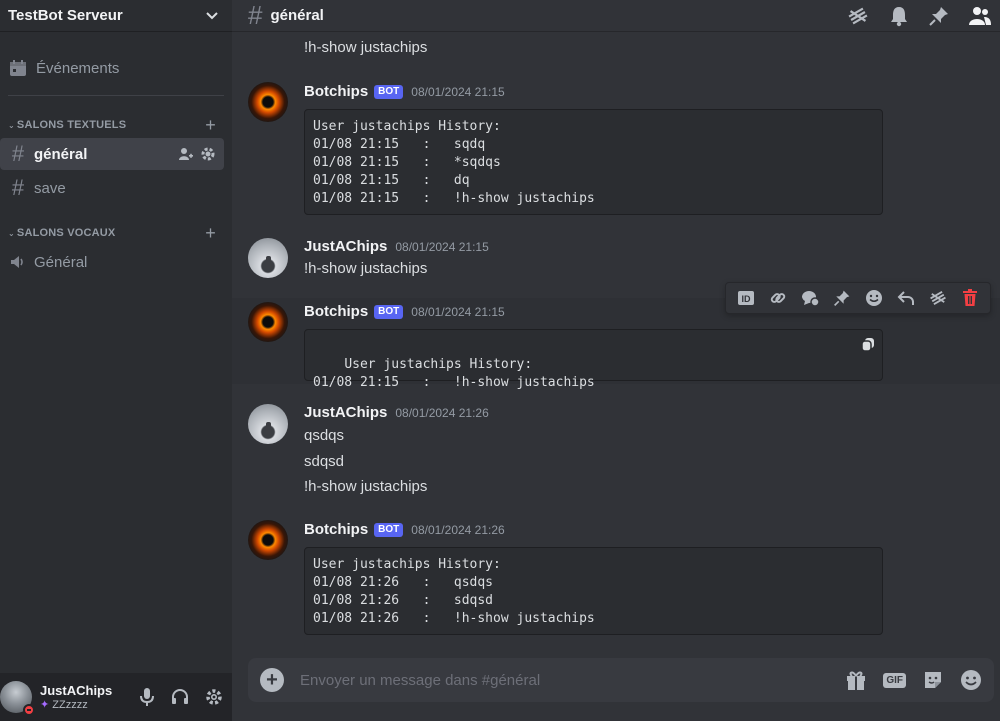  Describe the element at coordinates (78, 68) in the screenshot. I see `events-label: Événements` at that location.